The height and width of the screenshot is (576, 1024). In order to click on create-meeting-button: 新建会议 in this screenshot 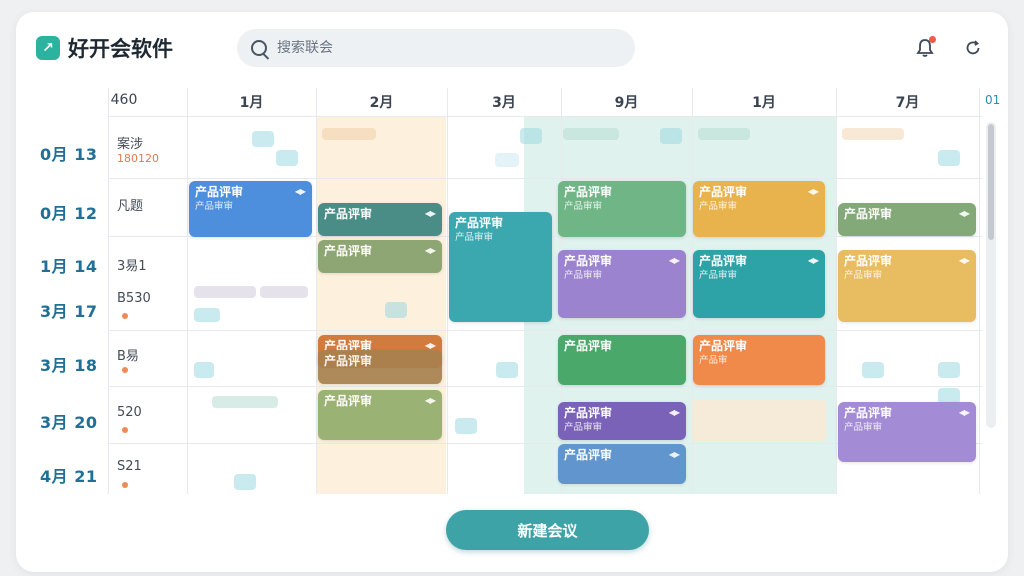, I will do `click(547, 530)`.